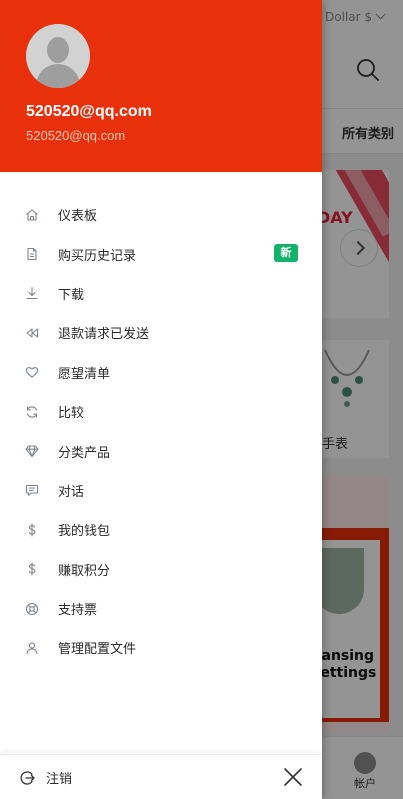  What do you see at coordinates (97, 256) in the screenshot?
I see `menu-label: 购买历史记录` at bounding box center [97, 256].